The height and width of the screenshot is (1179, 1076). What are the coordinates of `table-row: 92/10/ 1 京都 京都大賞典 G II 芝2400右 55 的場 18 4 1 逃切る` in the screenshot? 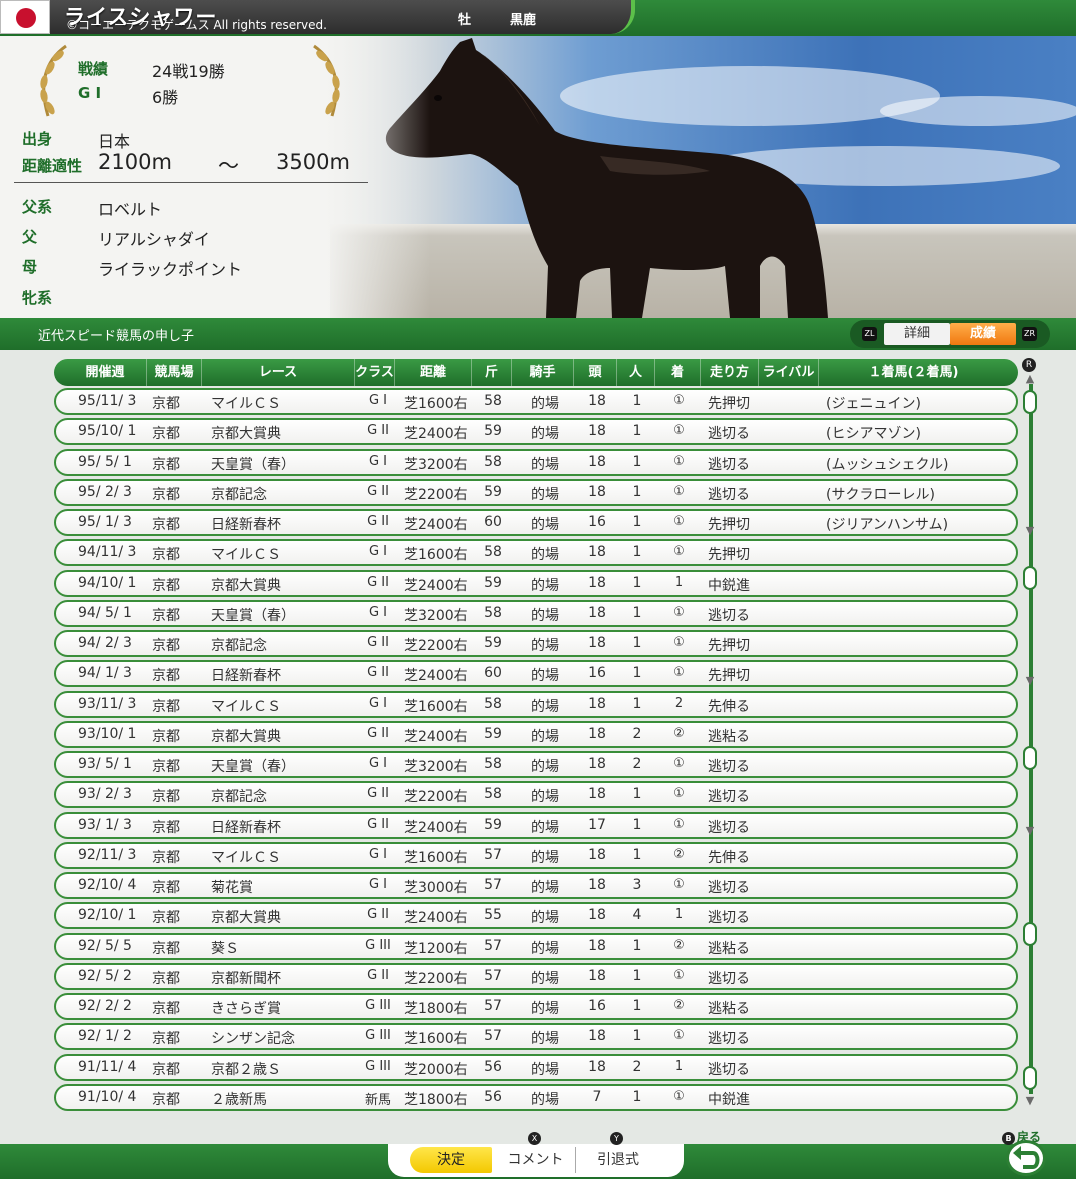 It's located at (536, 916).